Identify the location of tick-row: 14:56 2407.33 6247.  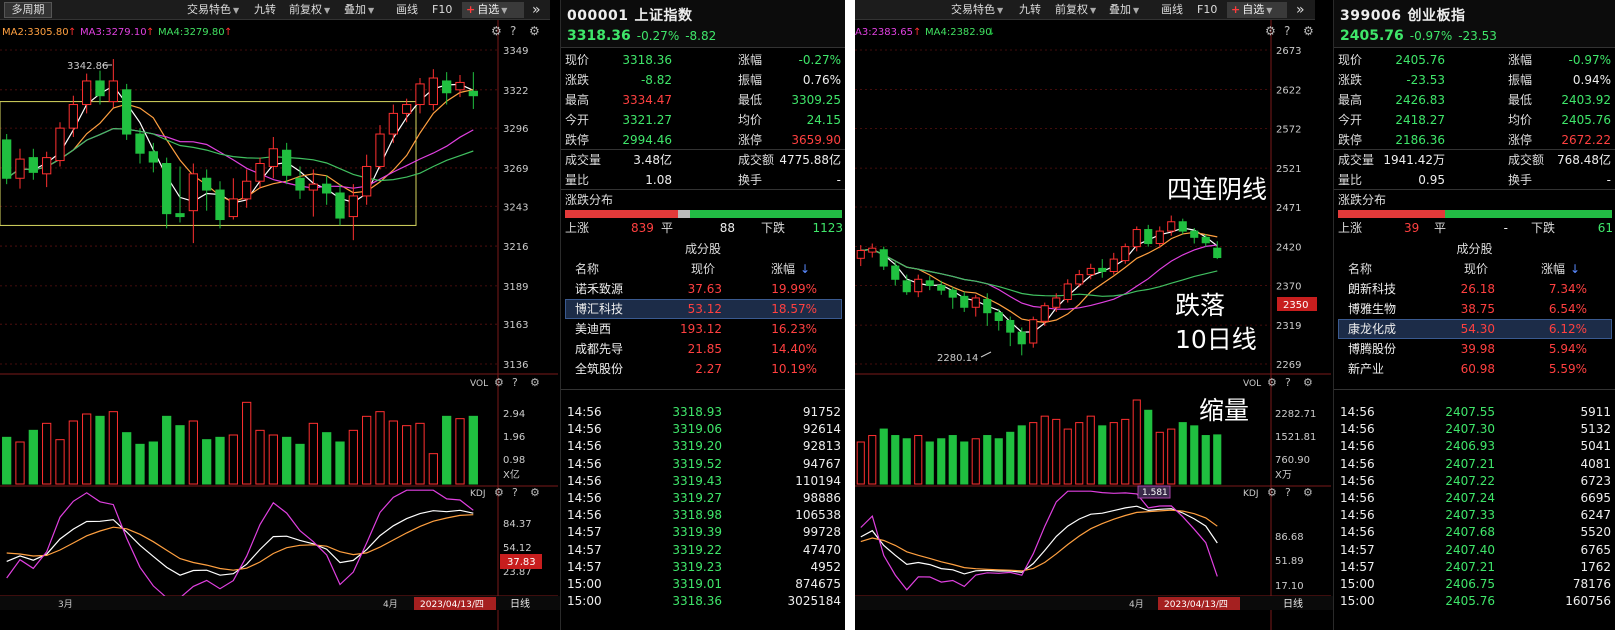
(1474, 515).